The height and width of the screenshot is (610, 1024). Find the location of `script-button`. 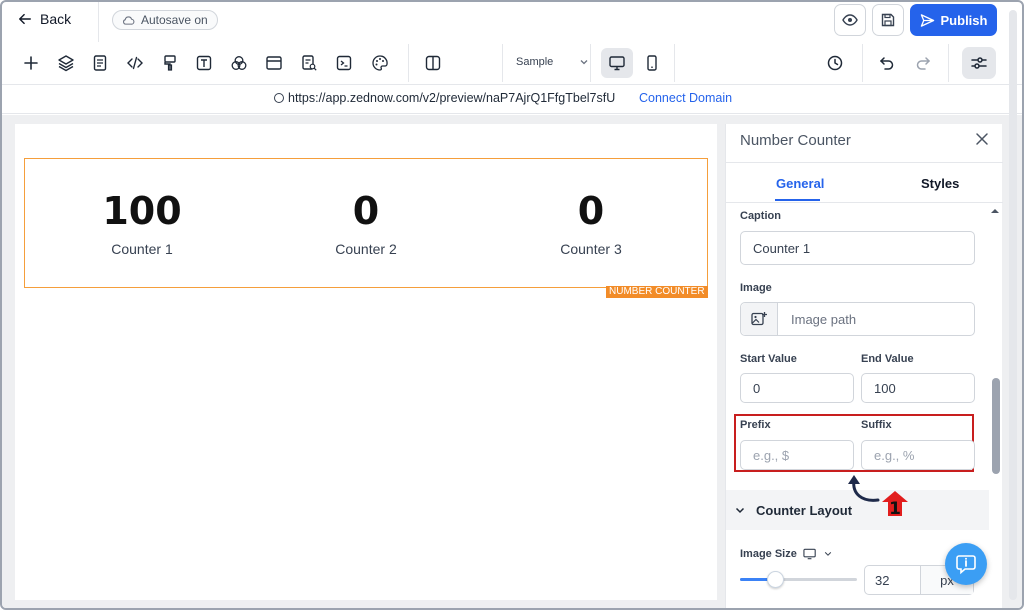

script-button is located at coordinates (344, 63).